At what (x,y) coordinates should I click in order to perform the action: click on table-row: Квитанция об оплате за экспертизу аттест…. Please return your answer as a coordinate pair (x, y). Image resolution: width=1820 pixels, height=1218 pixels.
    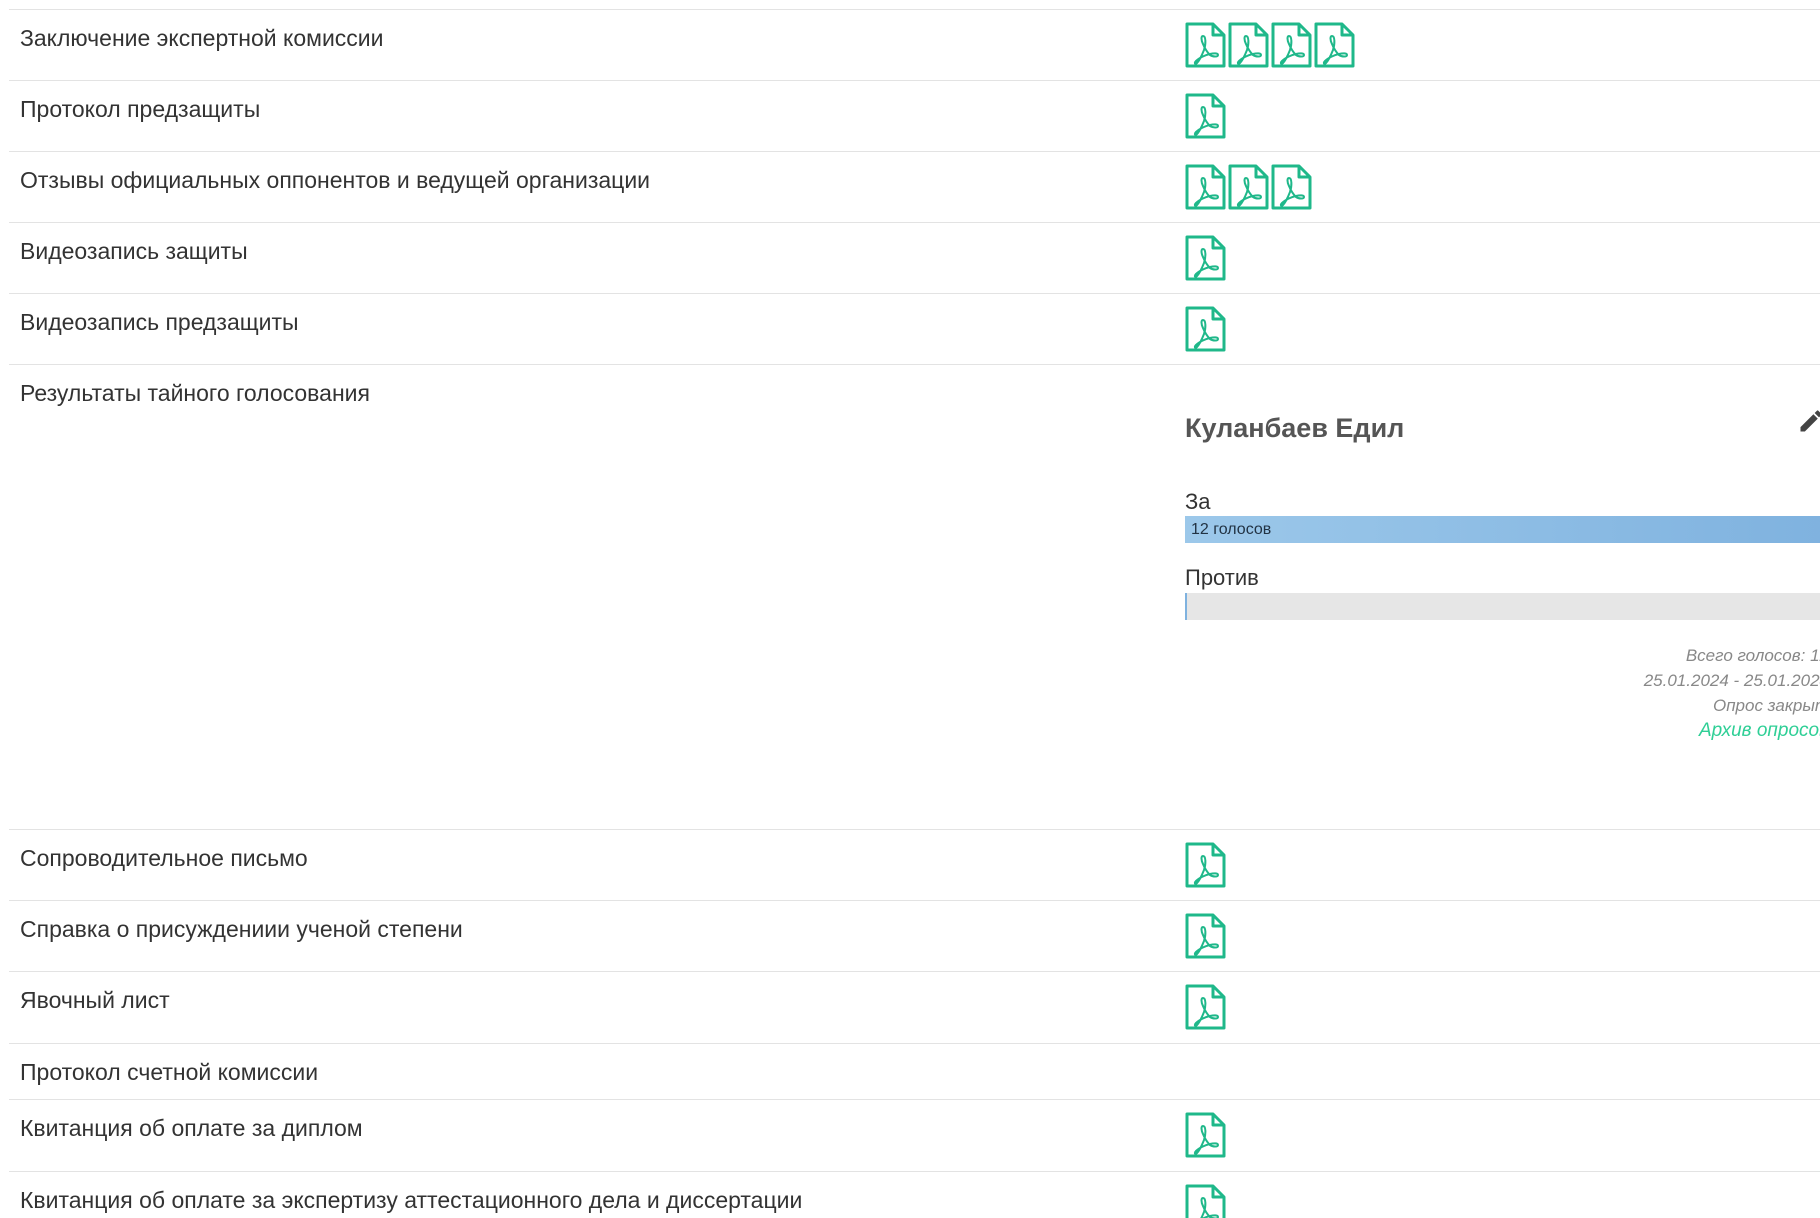
    Looking at the image, I should click on (914, 1194).